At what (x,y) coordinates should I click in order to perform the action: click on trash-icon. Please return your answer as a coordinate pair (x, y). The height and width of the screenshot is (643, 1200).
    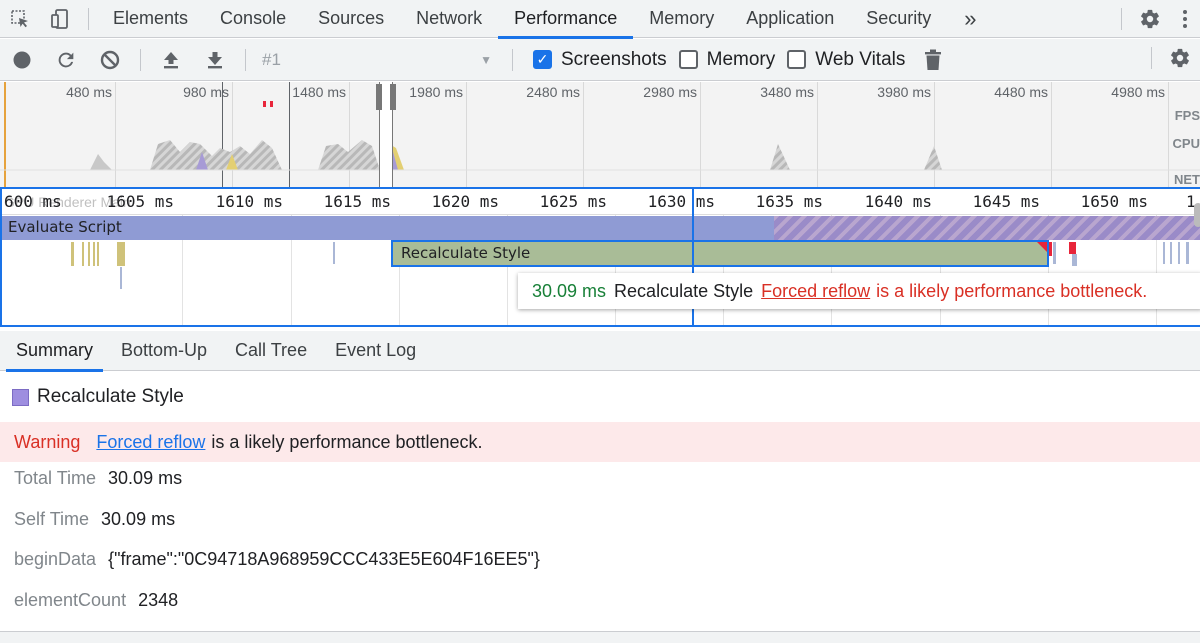
    Looking at the image, I should click on (933, 59).